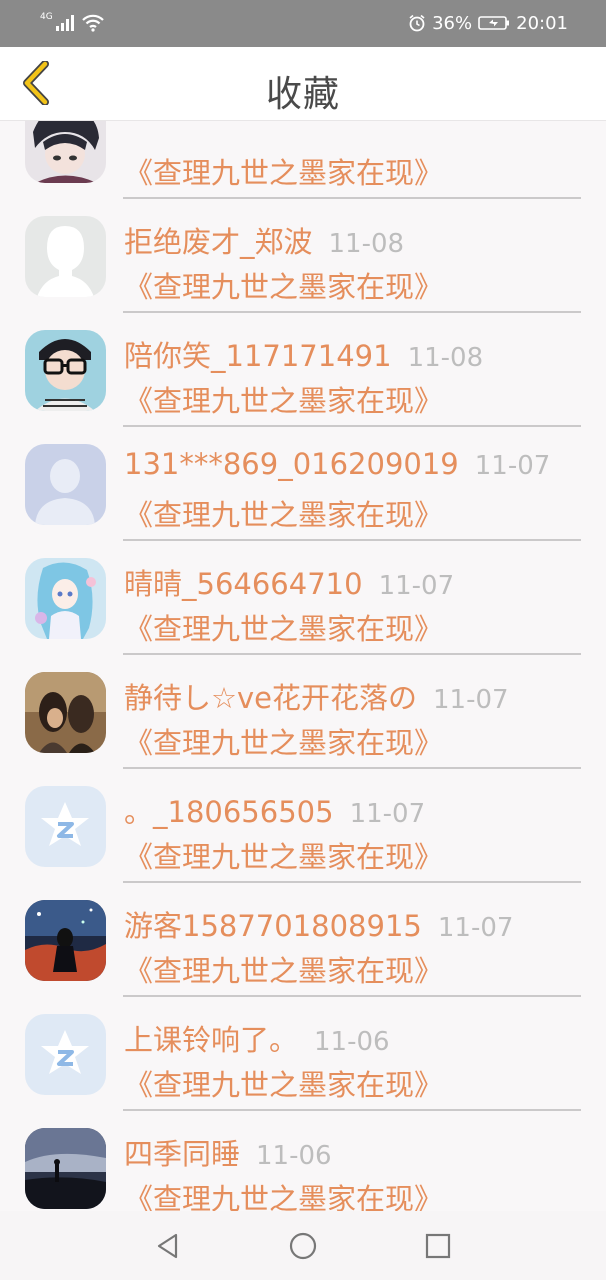  I want to click on square-recents-icon, so click(438, 1246).